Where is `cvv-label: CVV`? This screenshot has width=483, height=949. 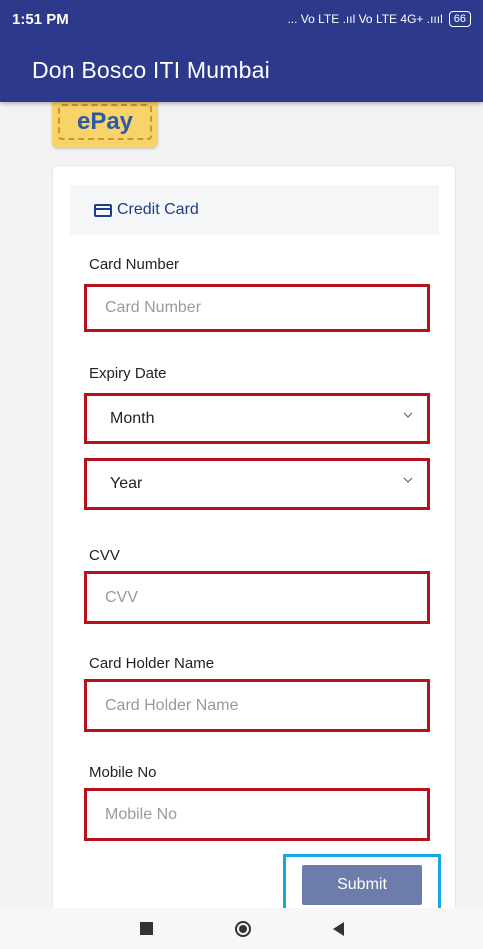 cvv-label: CVV is located at coordinates (104, 555).